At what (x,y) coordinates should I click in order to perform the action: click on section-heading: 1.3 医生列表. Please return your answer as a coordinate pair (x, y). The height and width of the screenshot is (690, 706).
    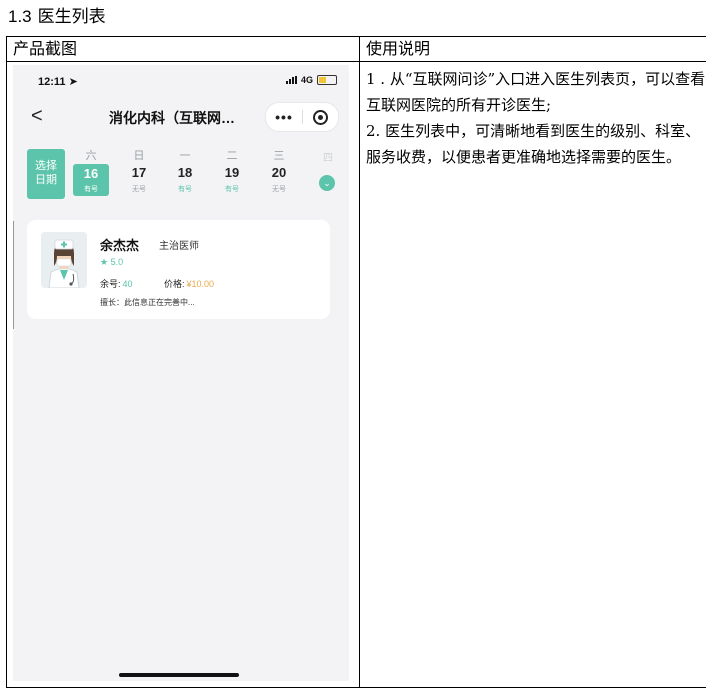
    Looking at the image, I should click on (57, 14).